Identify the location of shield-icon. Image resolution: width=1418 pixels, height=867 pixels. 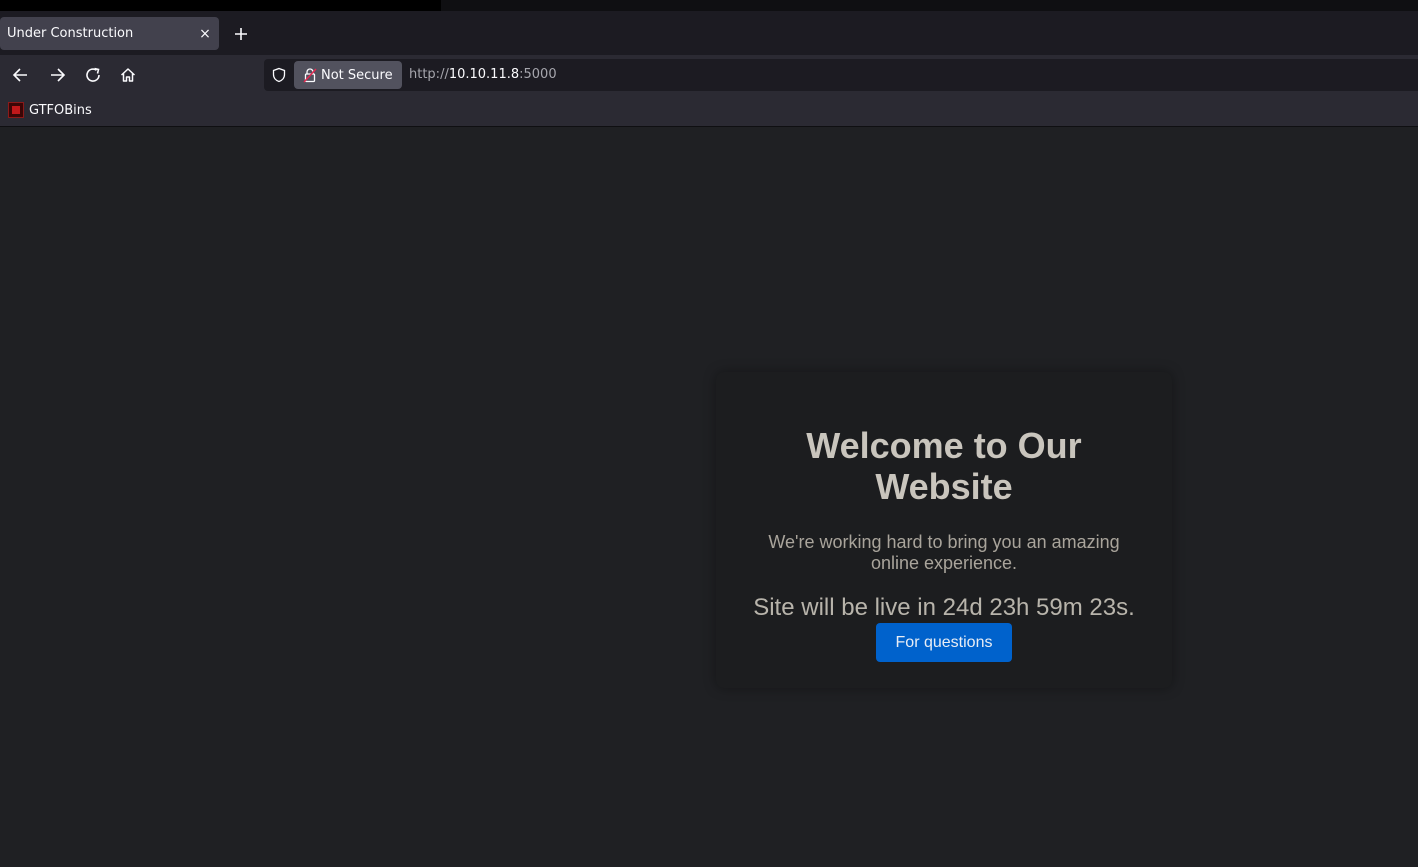
(279, 75).